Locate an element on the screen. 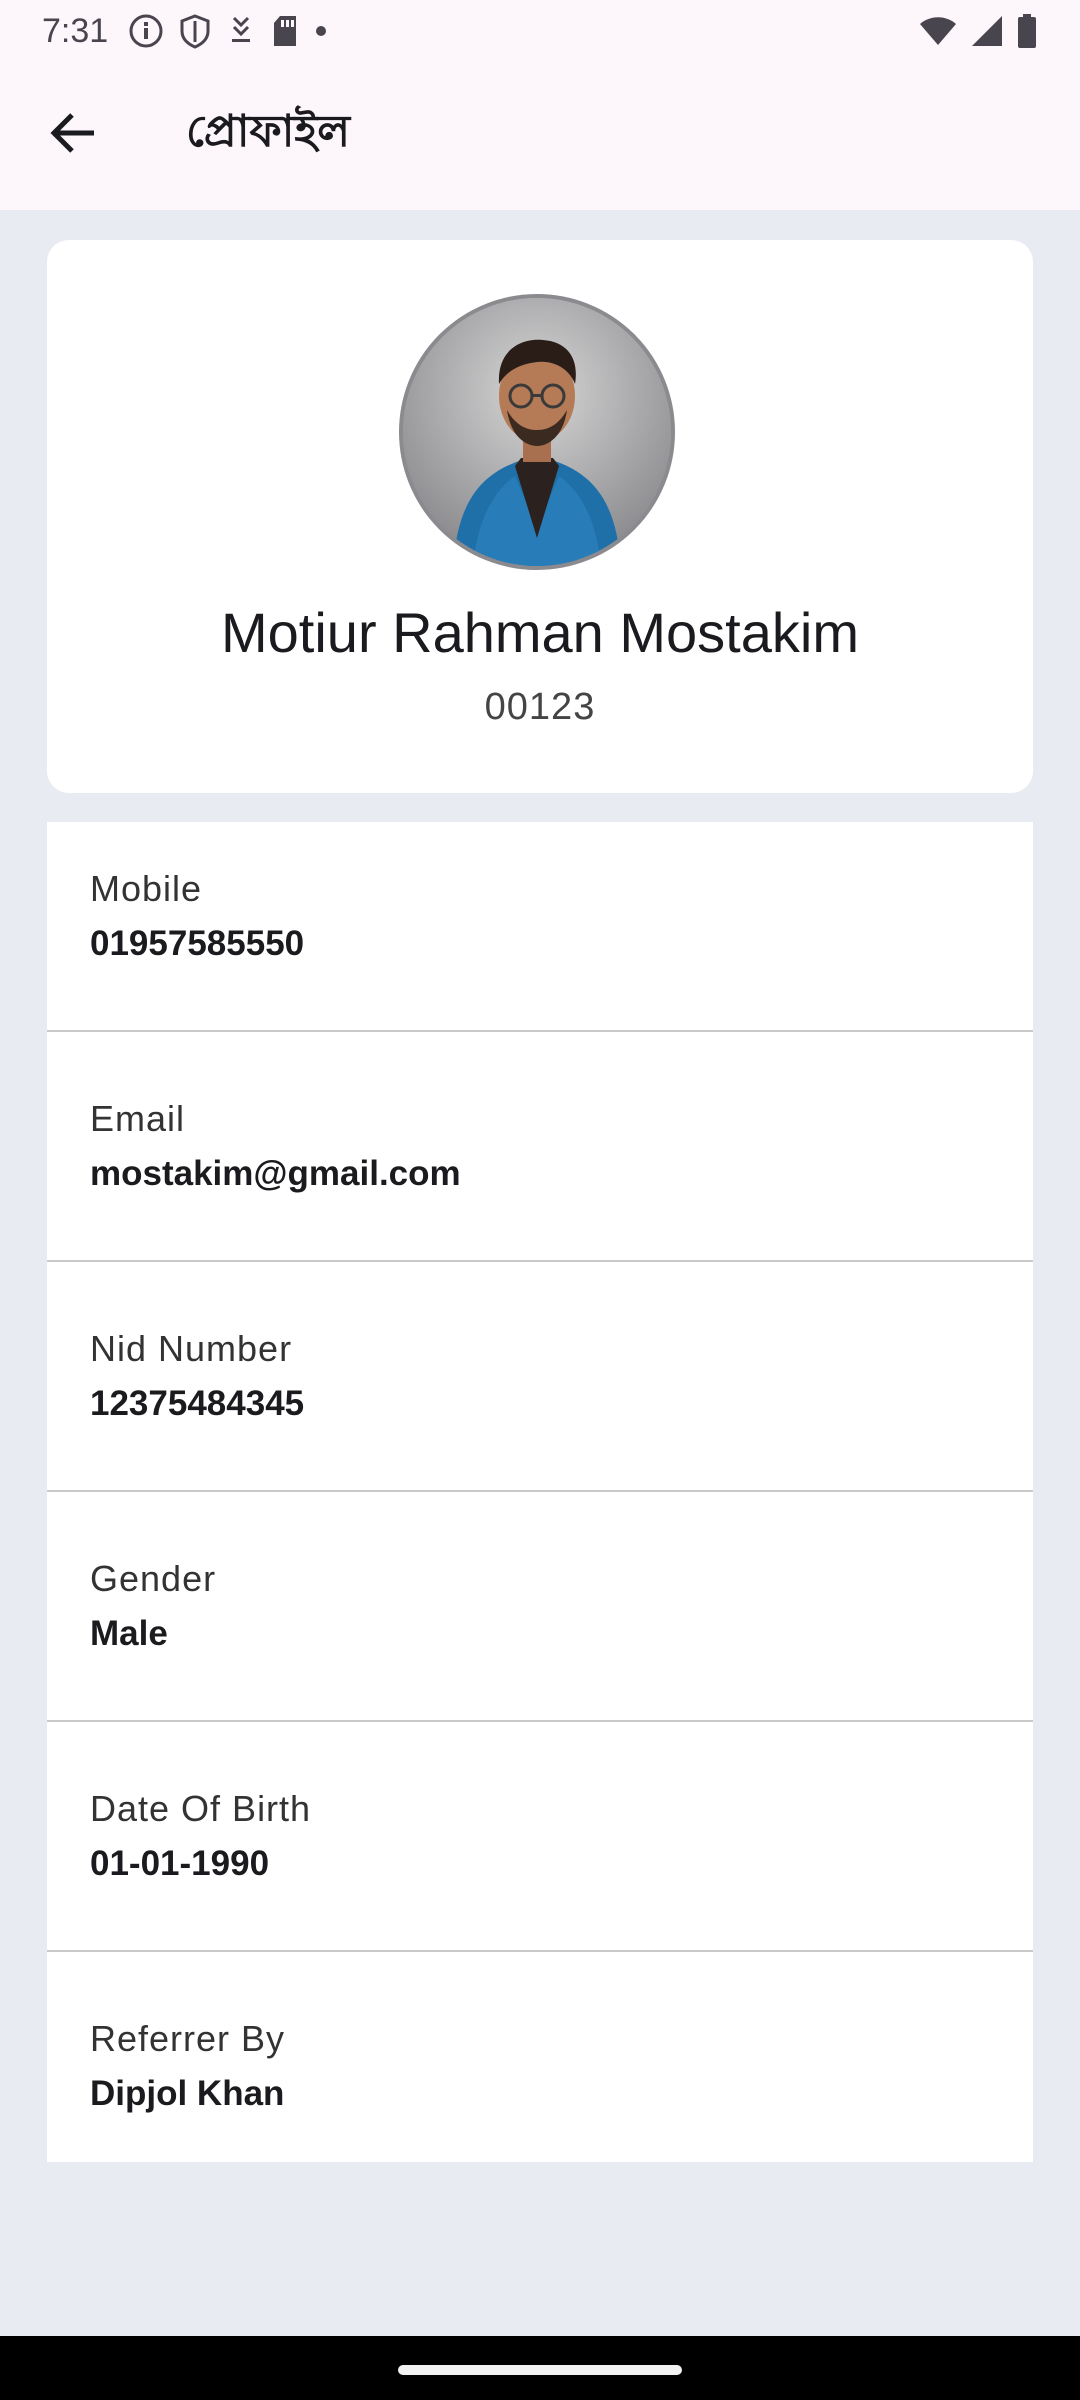 This screenshot has width=1080, height=2400. detail-label: Mobile is located at coordinates (146, 888).